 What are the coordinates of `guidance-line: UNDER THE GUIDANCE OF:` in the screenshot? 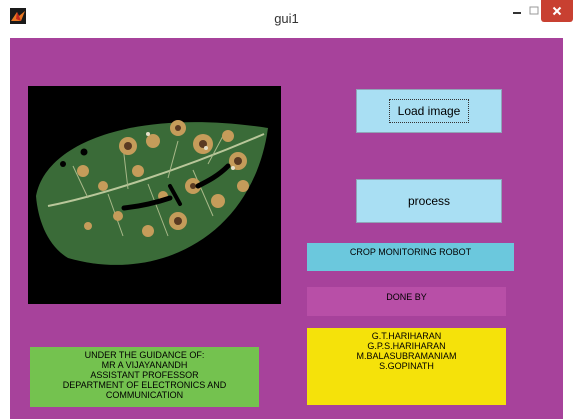 It's located at (144, 355).